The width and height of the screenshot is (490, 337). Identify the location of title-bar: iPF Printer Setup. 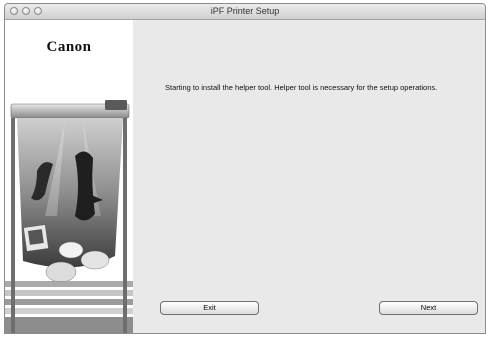
(245, 12).